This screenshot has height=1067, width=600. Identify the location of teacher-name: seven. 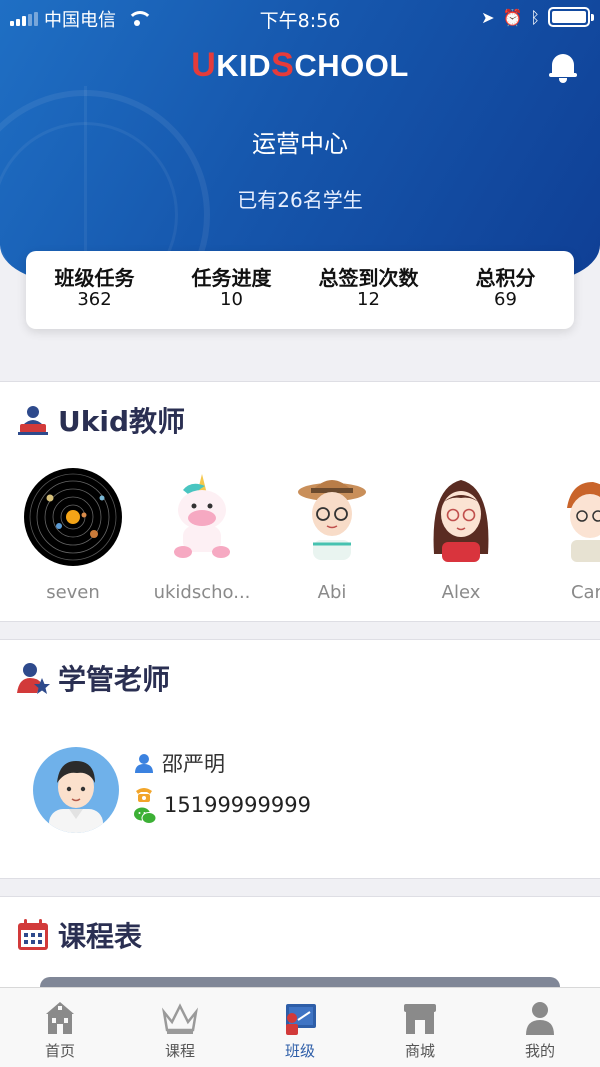
(73, 592).